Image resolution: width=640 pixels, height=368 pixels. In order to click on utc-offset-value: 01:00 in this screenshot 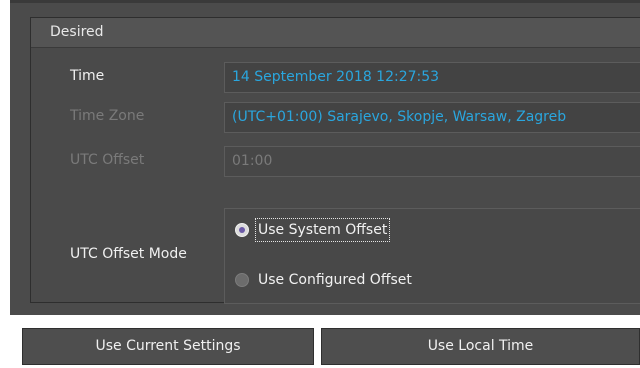, I will do `click(252, 161)`.